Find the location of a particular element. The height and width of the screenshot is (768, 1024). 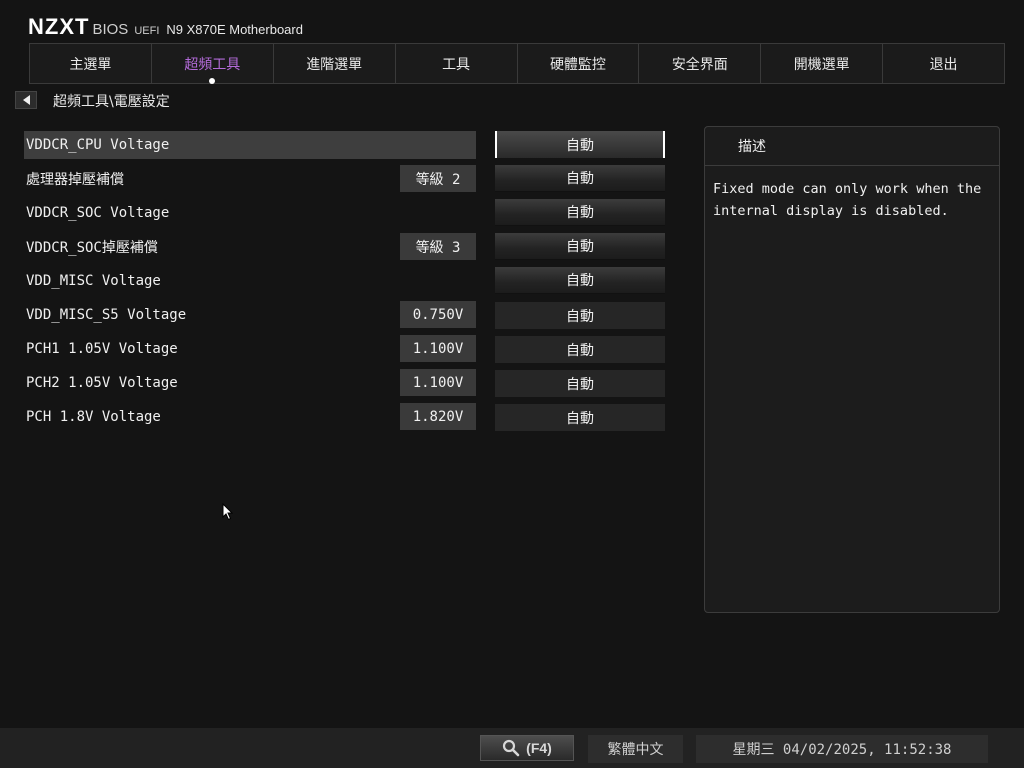

setting-label: PCH 1.8V Voltage is located at coordinates (93, 417).